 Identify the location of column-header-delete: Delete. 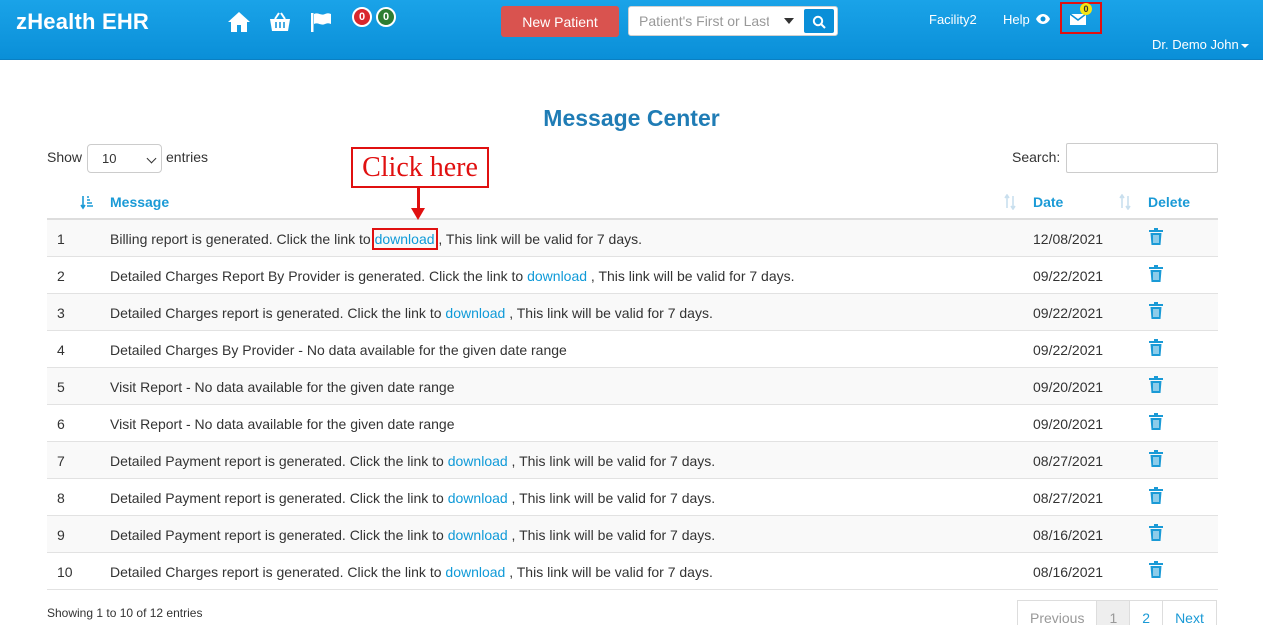
(1169, 202).